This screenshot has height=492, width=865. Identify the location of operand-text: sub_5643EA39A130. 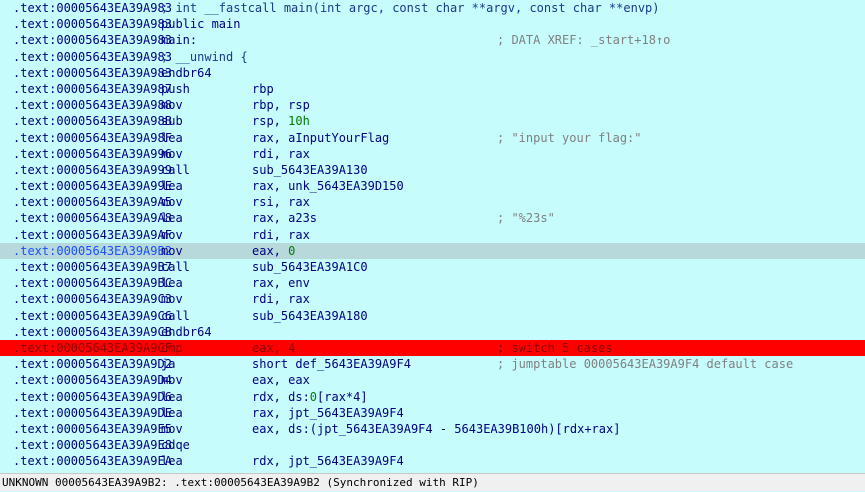
(310, 170).